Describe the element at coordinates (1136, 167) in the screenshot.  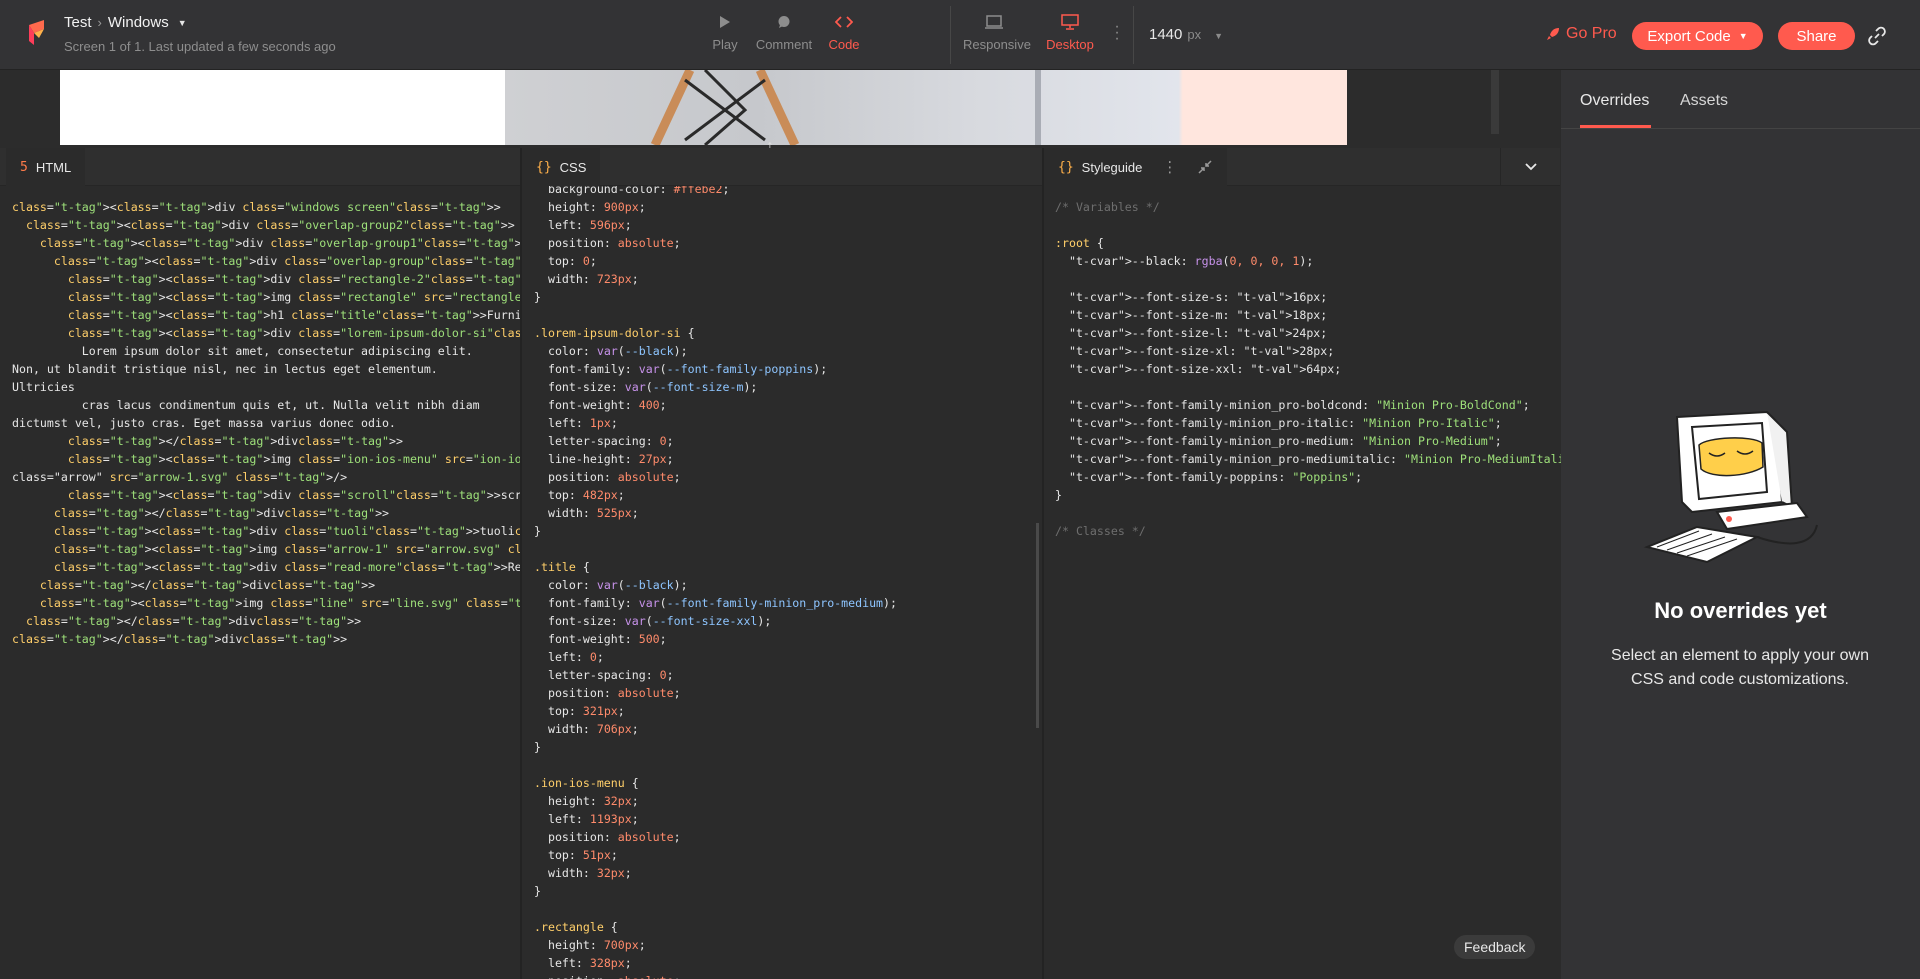
I see `tab-styleguide: {} Styleguide ⋮` at that location.